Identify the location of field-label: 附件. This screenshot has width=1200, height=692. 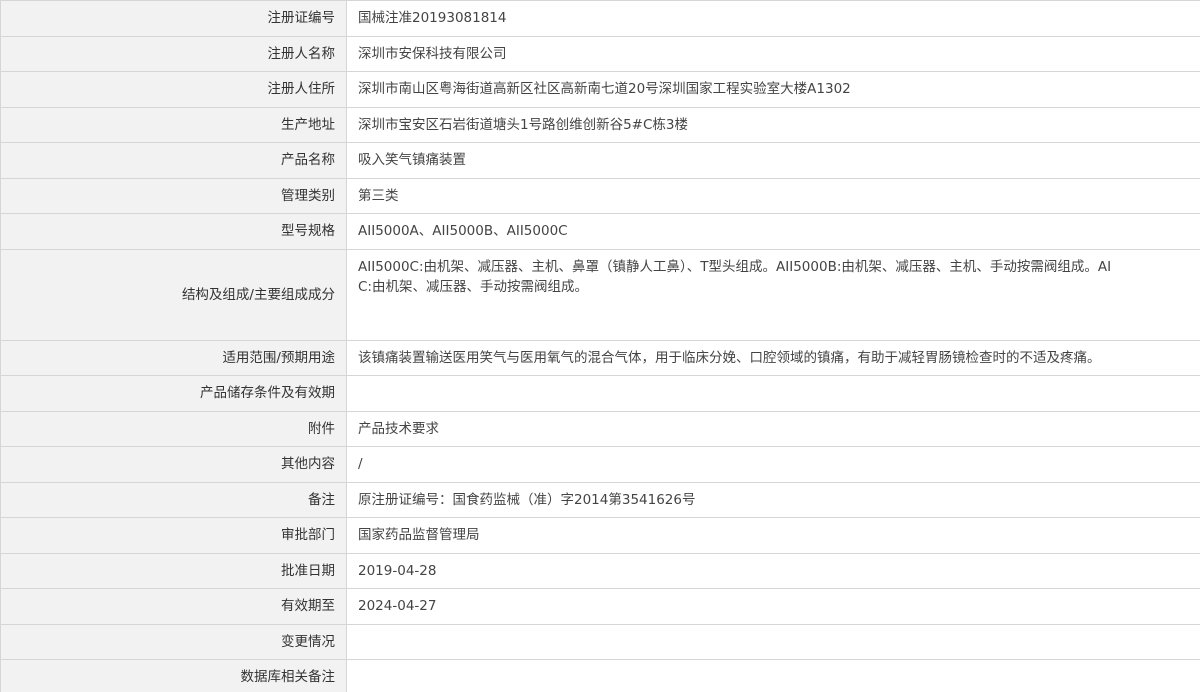
(173, 428).